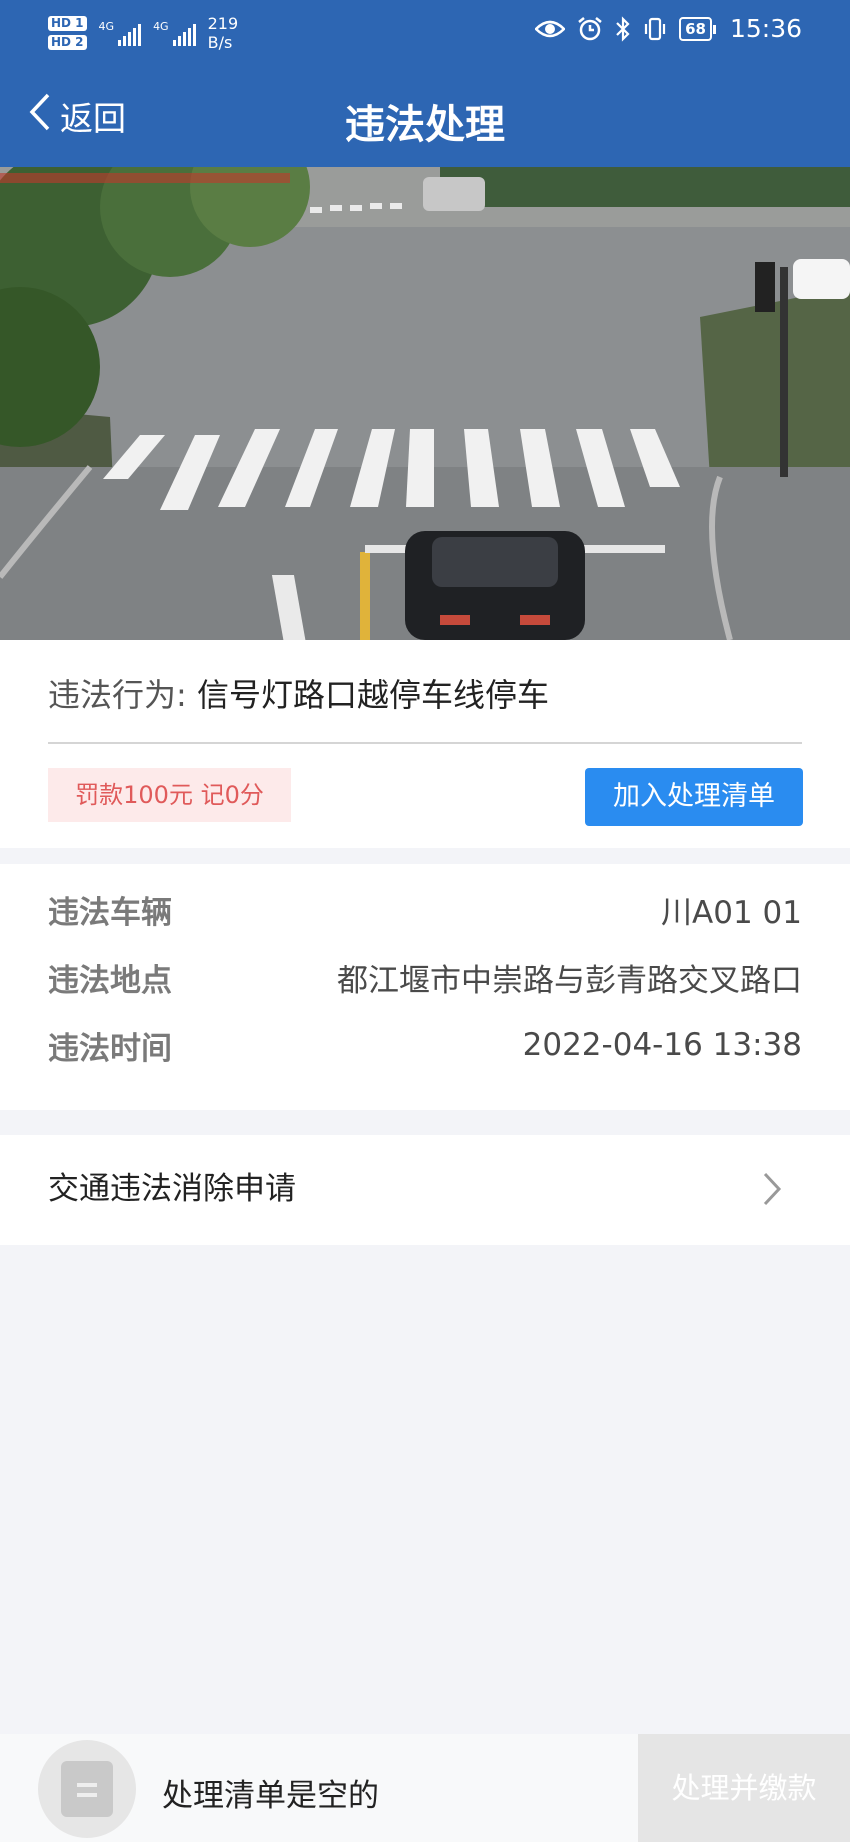  Describe the element at coordinates (143, 33) in the screenshot. I see `status-left: HD 1 HD 2 4G 4G 219 B/s` at that location.